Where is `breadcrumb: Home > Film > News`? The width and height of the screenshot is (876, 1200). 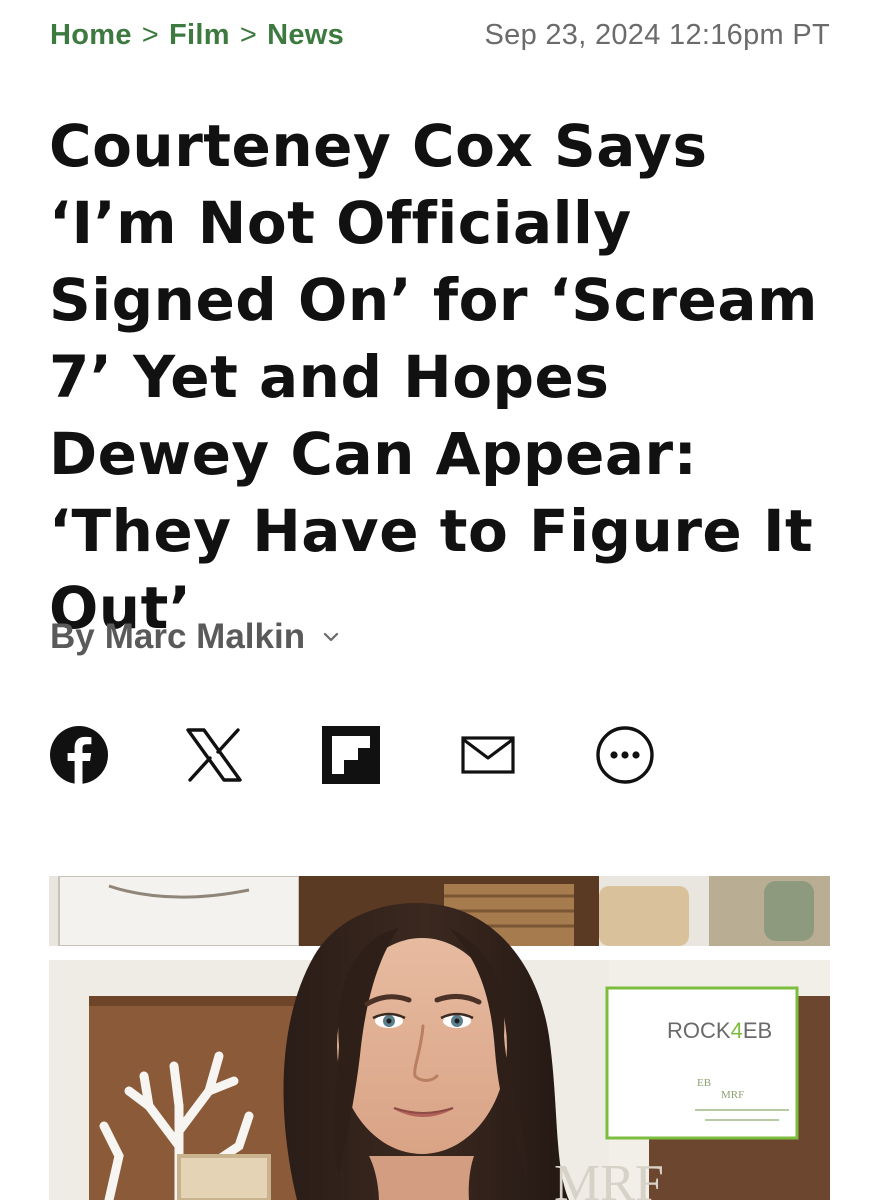
breadcrumb: Home > Film > News is located at coordinates (197, 35).